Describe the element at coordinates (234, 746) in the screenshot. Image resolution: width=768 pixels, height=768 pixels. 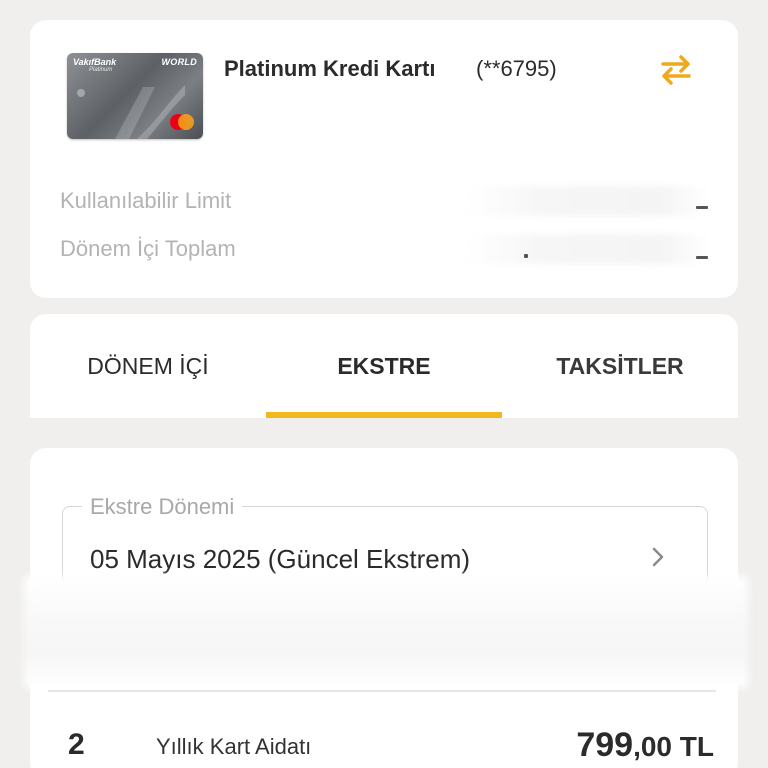
I see `transaction-description: Yıllık Kart Aidatı` at that location.